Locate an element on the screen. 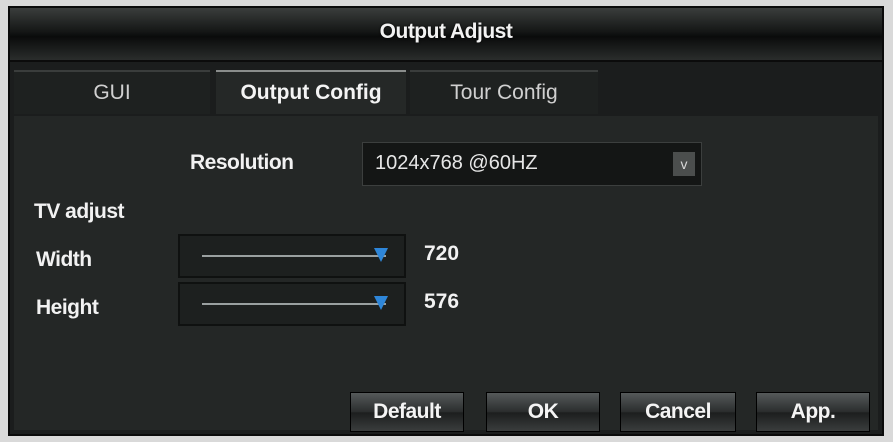  height-value: 576 is located at coordinates (442, 301).